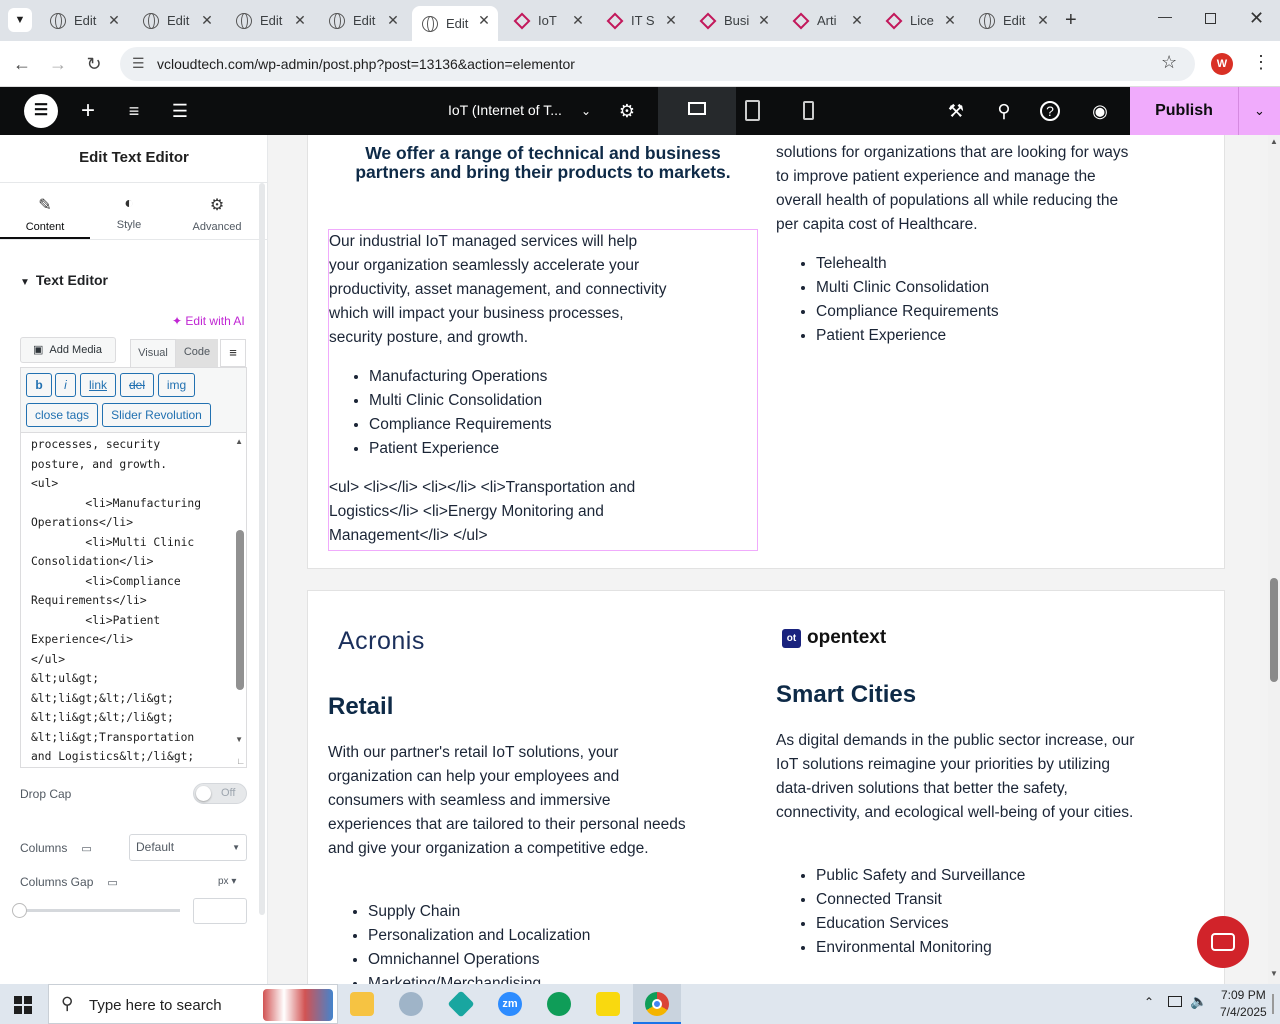  I want to click on tab-advanced: ⚙ Advanced, so click(217, 214).